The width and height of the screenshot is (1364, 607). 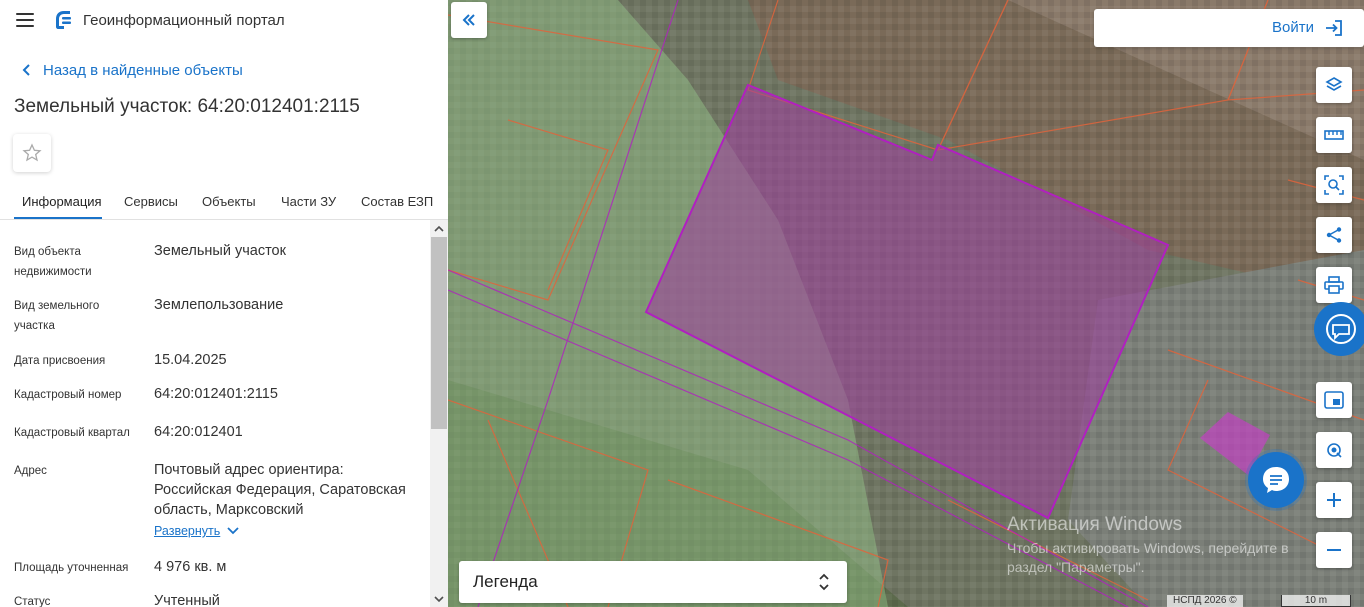 What do you see at coordinates (30, 471) in the screenshot?
I see `field-label: Адрес` at bounding box center [30, 471].